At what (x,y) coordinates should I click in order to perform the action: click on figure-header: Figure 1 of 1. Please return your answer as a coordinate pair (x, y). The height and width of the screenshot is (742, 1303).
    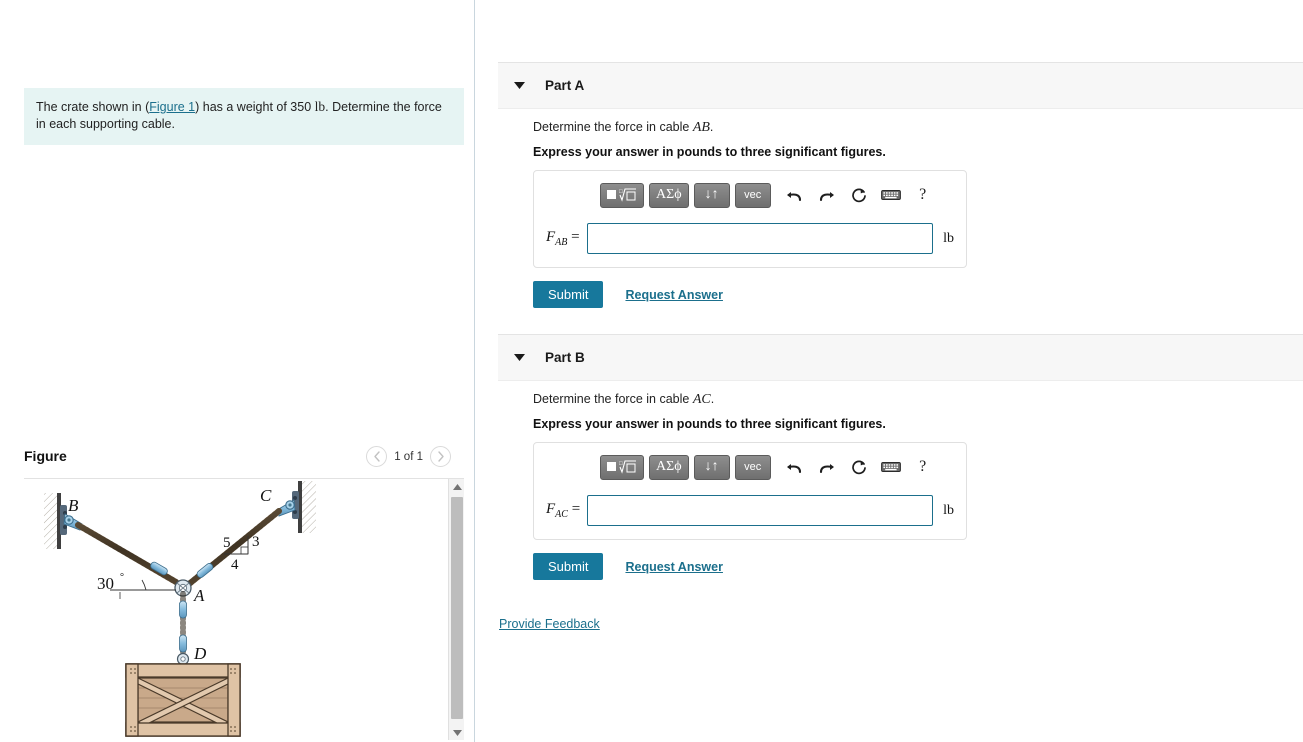
    Looking at the image, I should click on (244, 460).